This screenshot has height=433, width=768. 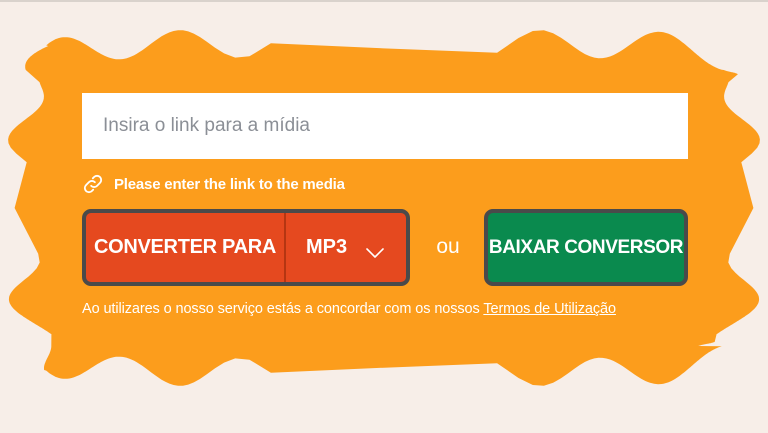 What do you see at coordinates (375, 250) in the screenshot?
I see `chevron-down-icon` at bounding box center [375, 250].